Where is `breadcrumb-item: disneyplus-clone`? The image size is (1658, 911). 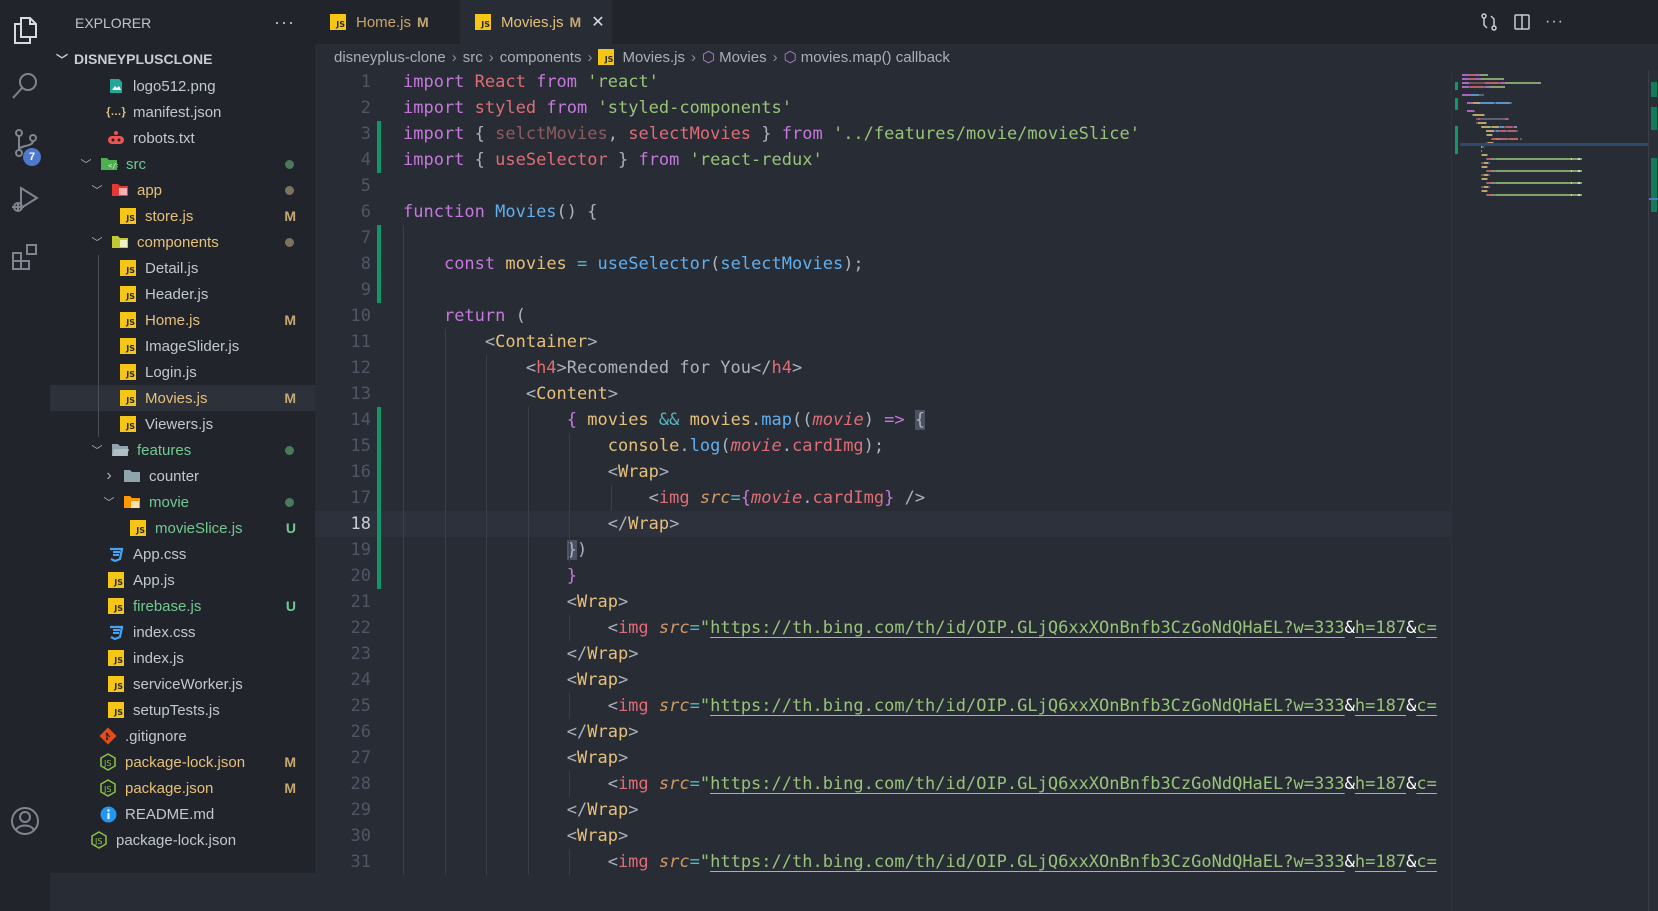
breadcrumb-item: disneyplus-clone is located at coordinates (390, 57).